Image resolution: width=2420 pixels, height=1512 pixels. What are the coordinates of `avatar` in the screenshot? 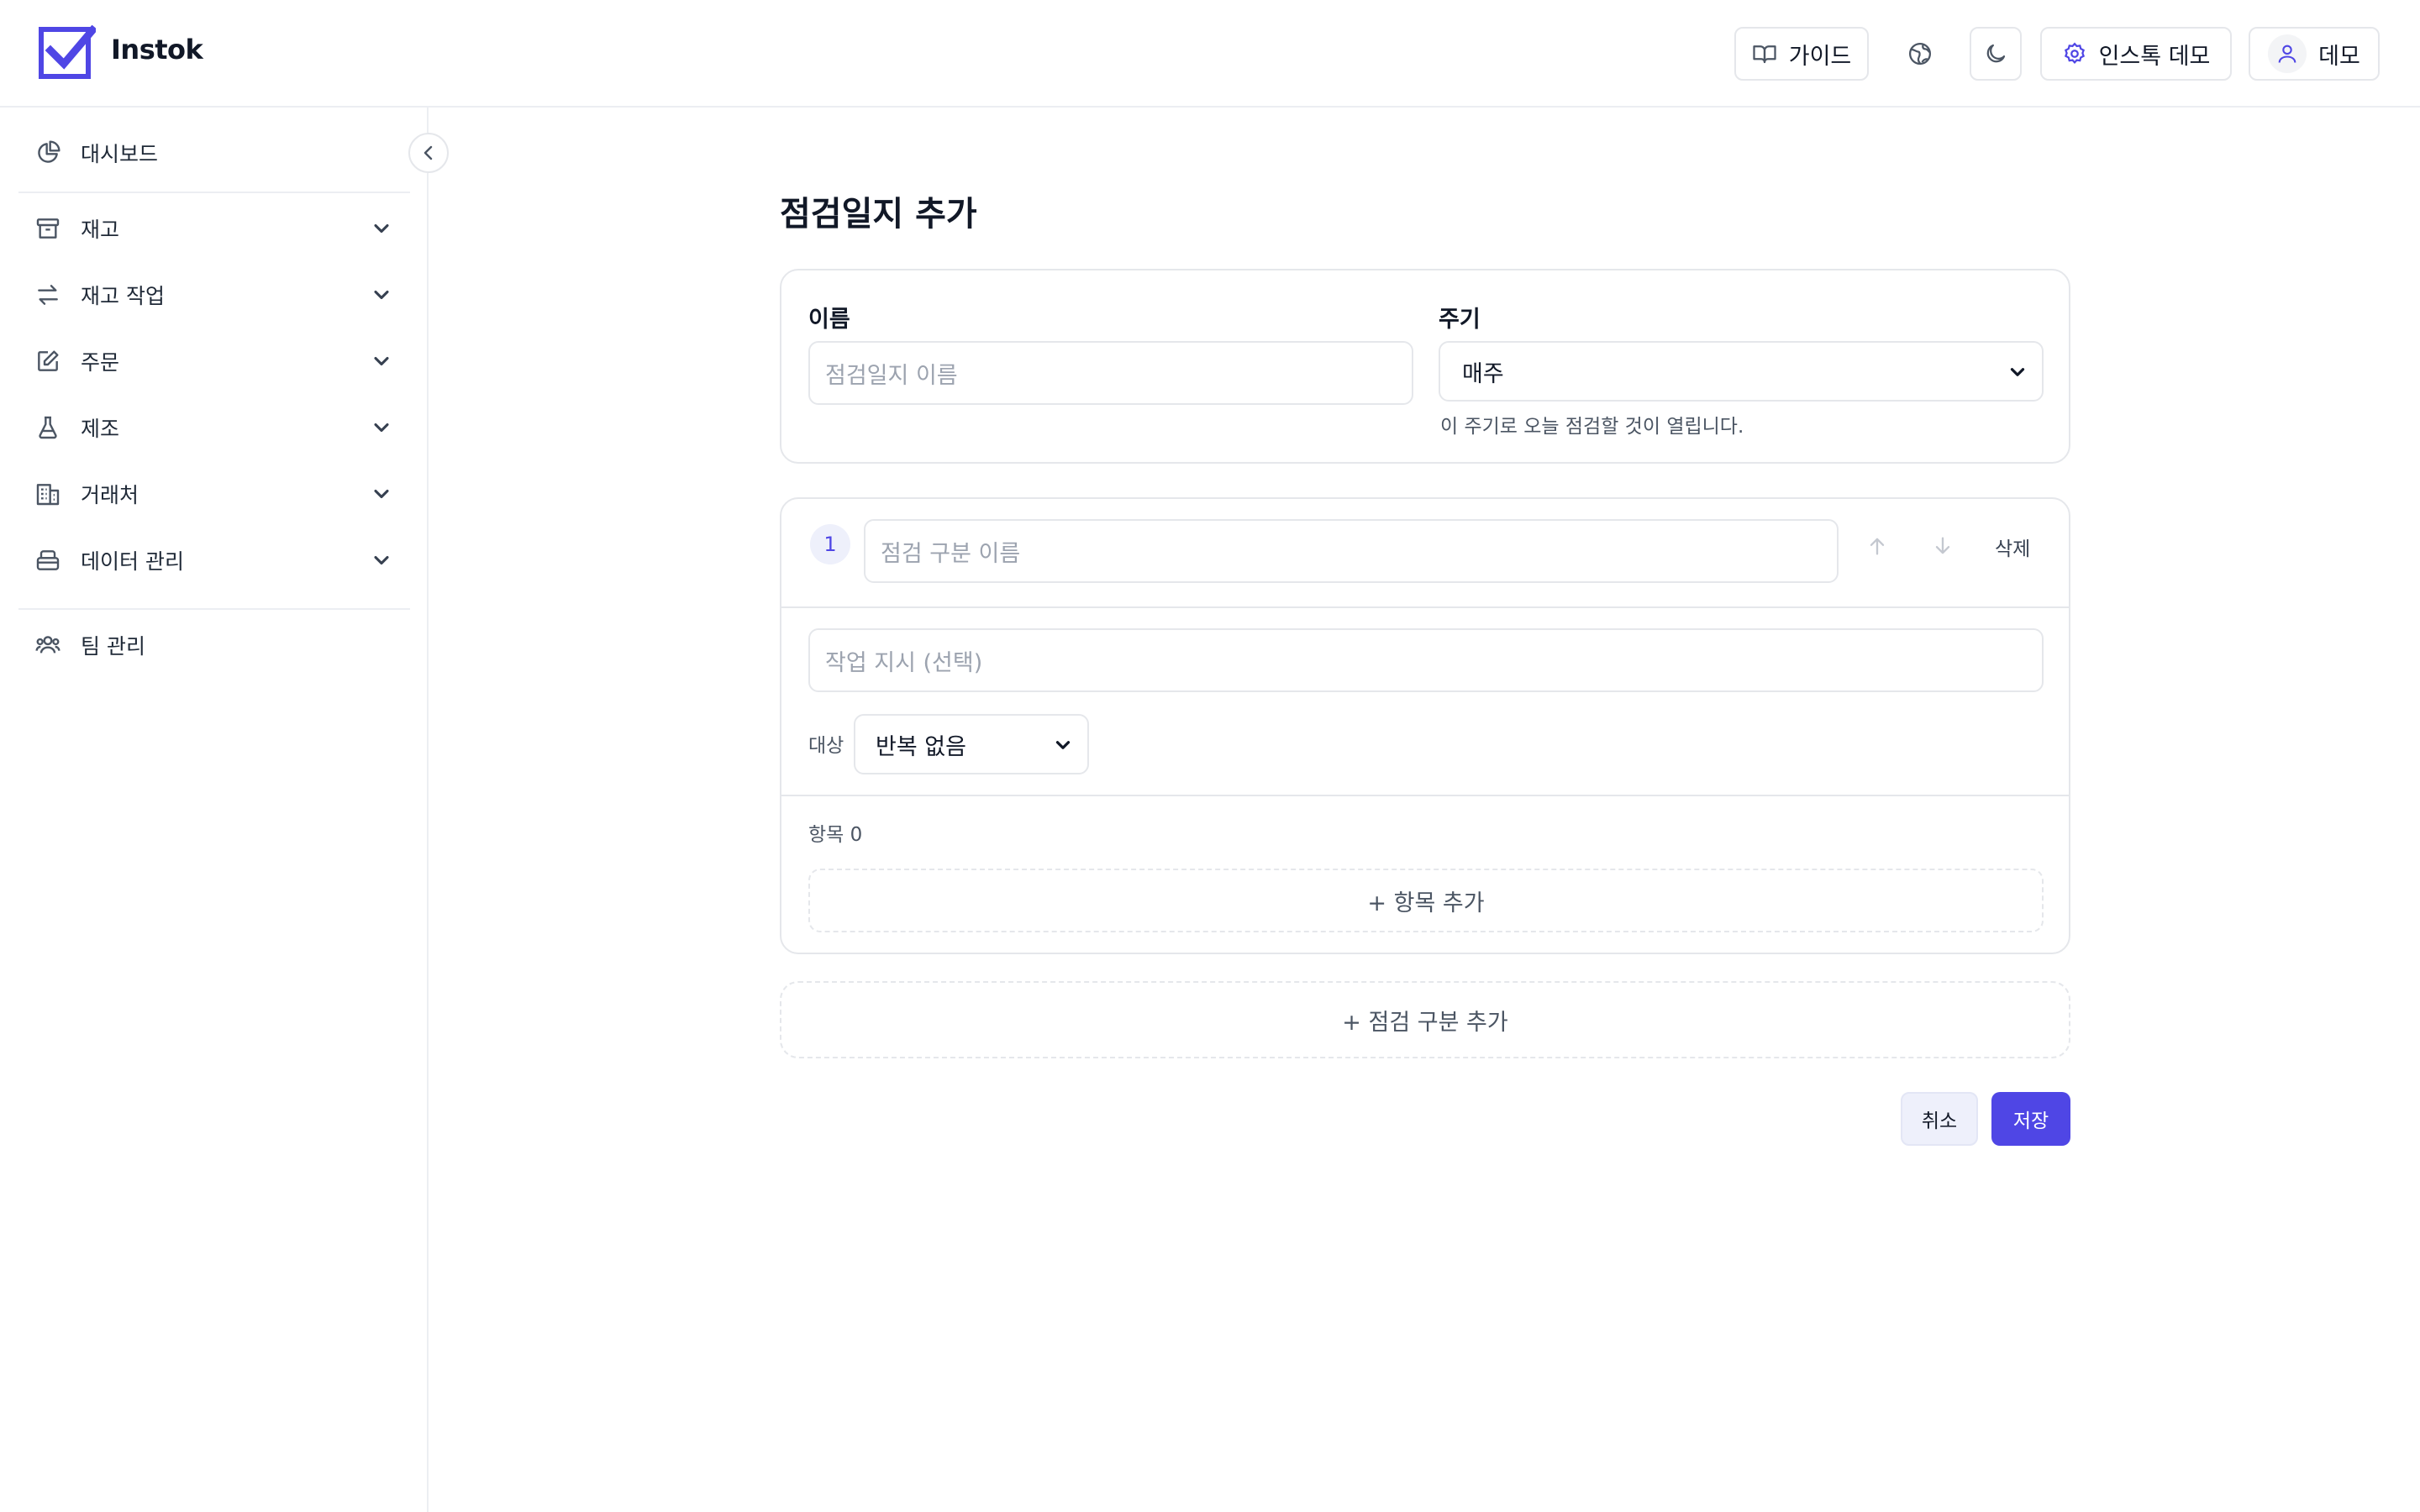 It's located at (2287, 53).